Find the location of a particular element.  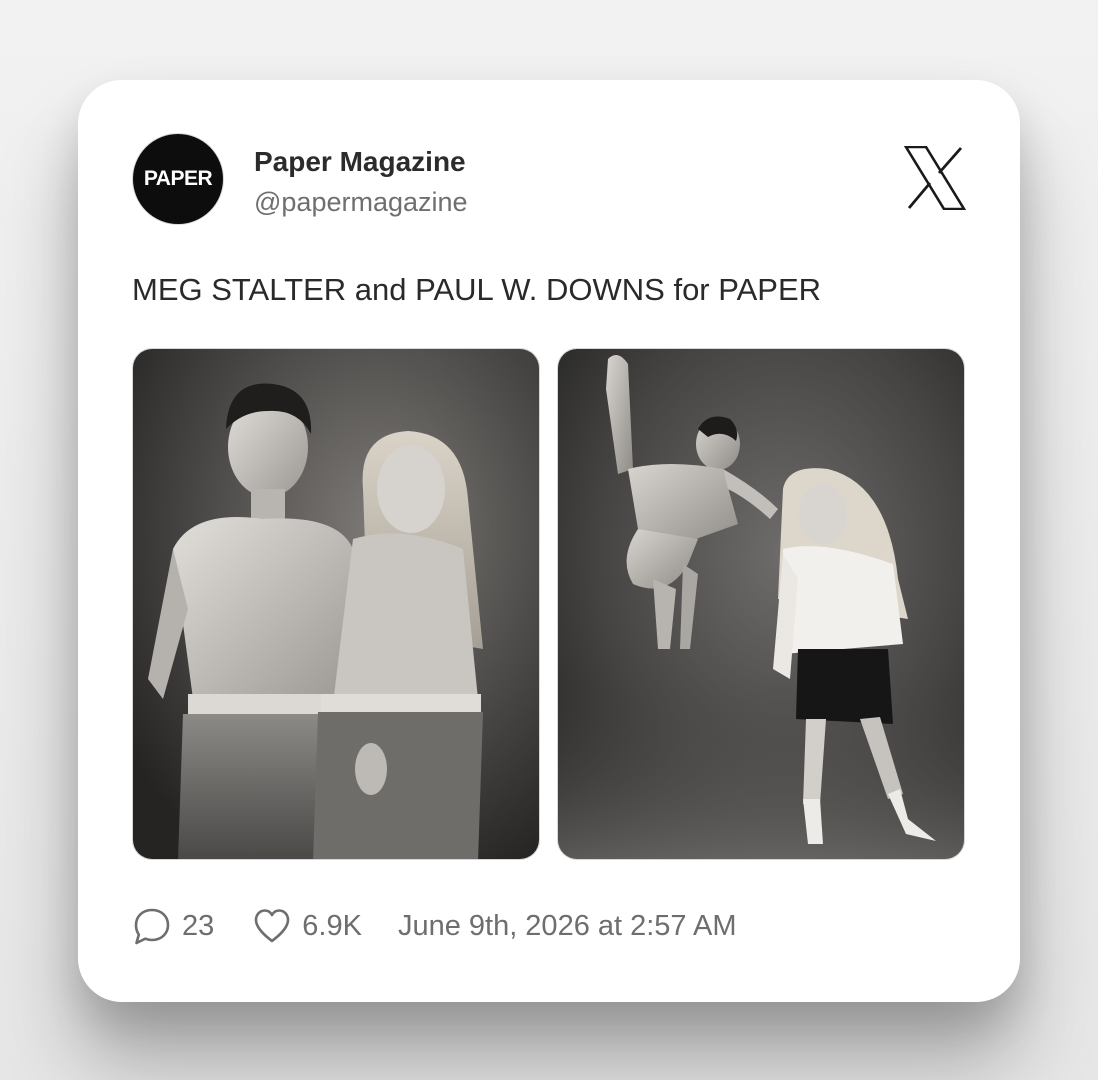

like-button: 6.9K is located at coordinates (307, 926).